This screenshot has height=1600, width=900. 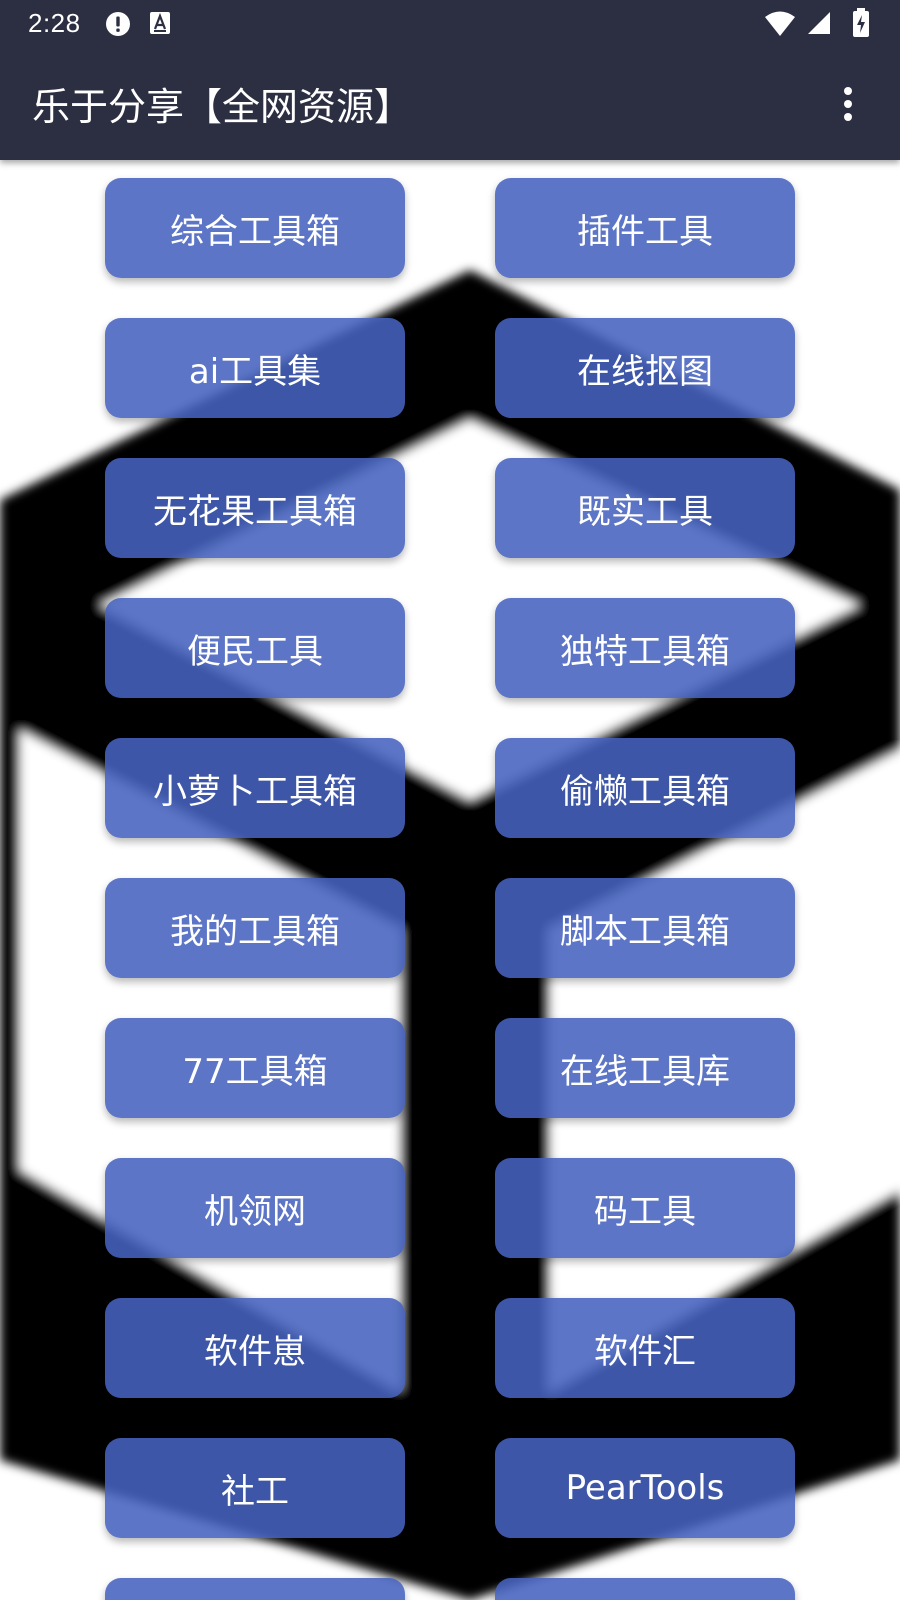 What do you see at coordinates (255, 508) in the screenshot?
I see `tool-button-wuhuaguo: 无花果工具箱` at bounding box center [255, 508].